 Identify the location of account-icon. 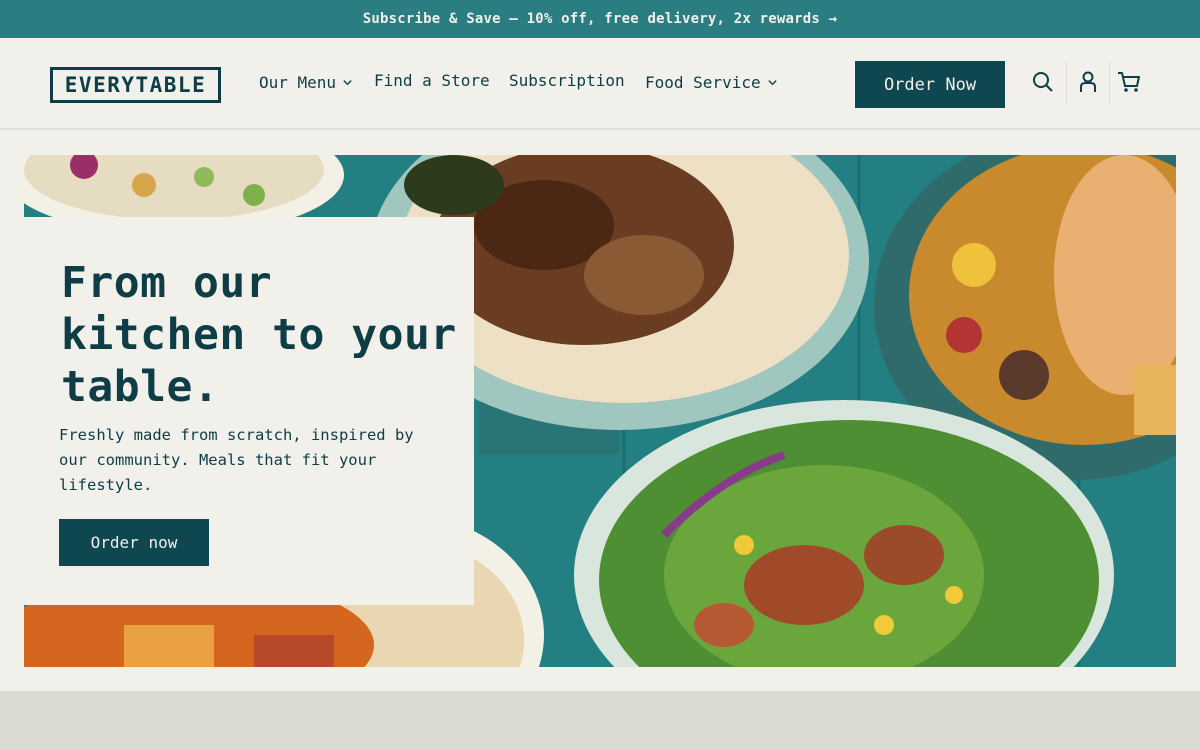
(1088, 82).